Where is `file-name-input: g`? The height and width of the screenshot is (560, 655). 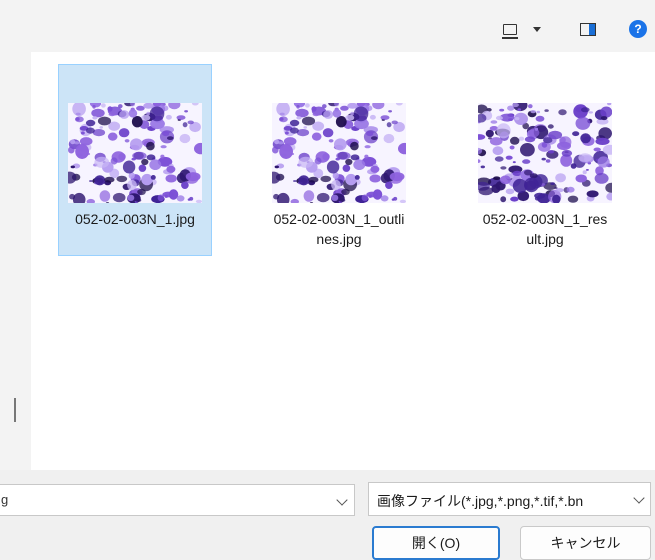 file-name-input: g is located at coordinates (177, 500).